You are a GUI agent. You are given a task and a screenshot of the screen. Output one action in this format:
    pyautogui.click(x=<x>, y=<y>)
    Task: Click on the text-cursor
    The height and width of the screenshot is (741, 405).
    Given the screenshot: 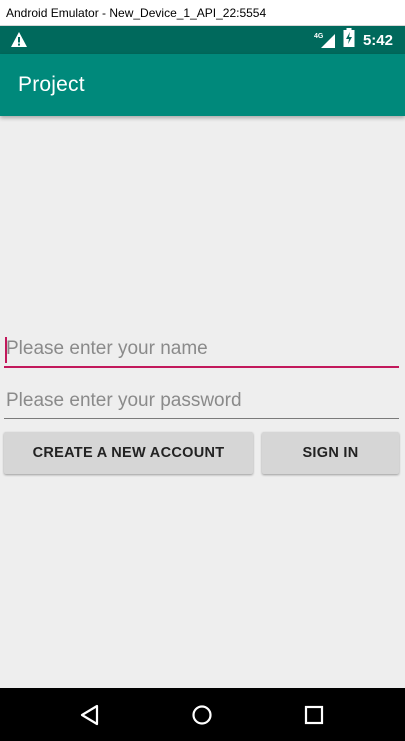 What is the action you would take?
    pyautogui.click(x=6, y=350)
    